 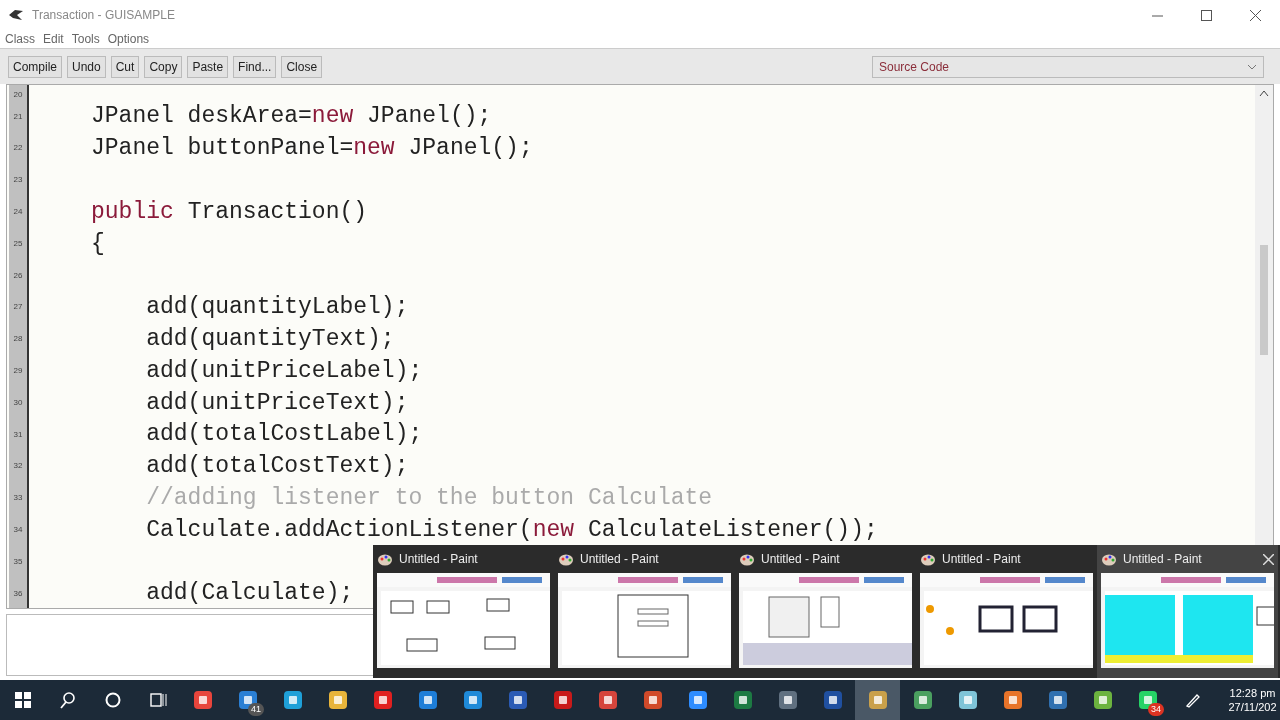 What do you see at coordinates (18, 243) in the screenshot?
I see `line-number: 25` at bounding box center [18, 243].